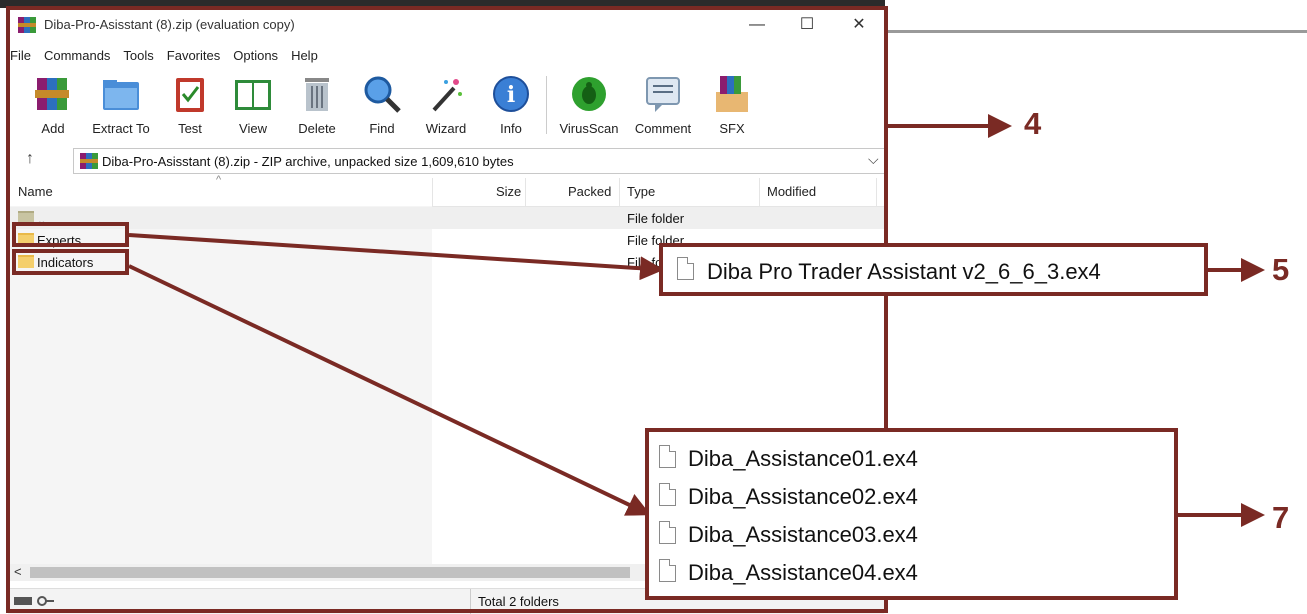 Image resolution: width=1307 pixels, height=614 pixels. I want to click on experts-highlight-box, so click(70, 234).